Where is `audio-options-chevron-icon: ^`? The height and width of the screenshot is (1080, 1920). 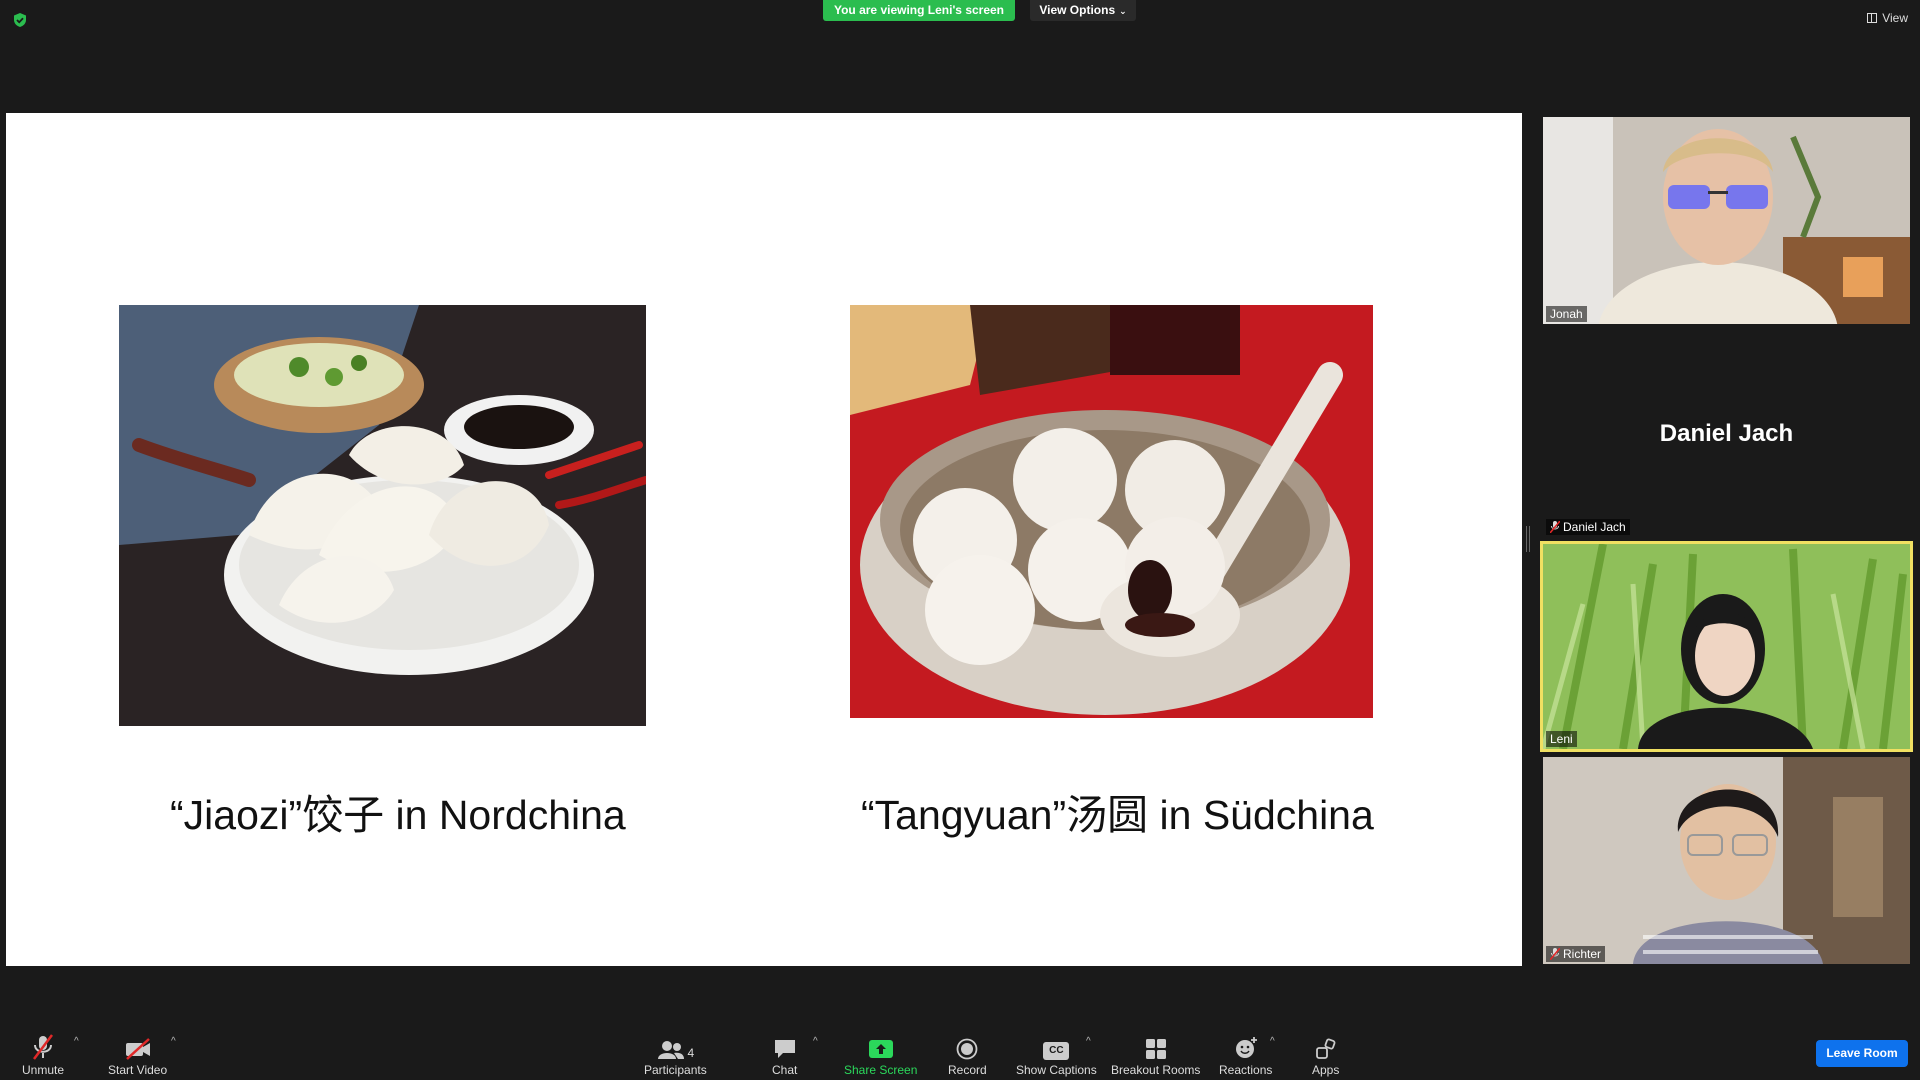
audio-options-chevron-icon: ^ is located at coordinates (76, 1041).